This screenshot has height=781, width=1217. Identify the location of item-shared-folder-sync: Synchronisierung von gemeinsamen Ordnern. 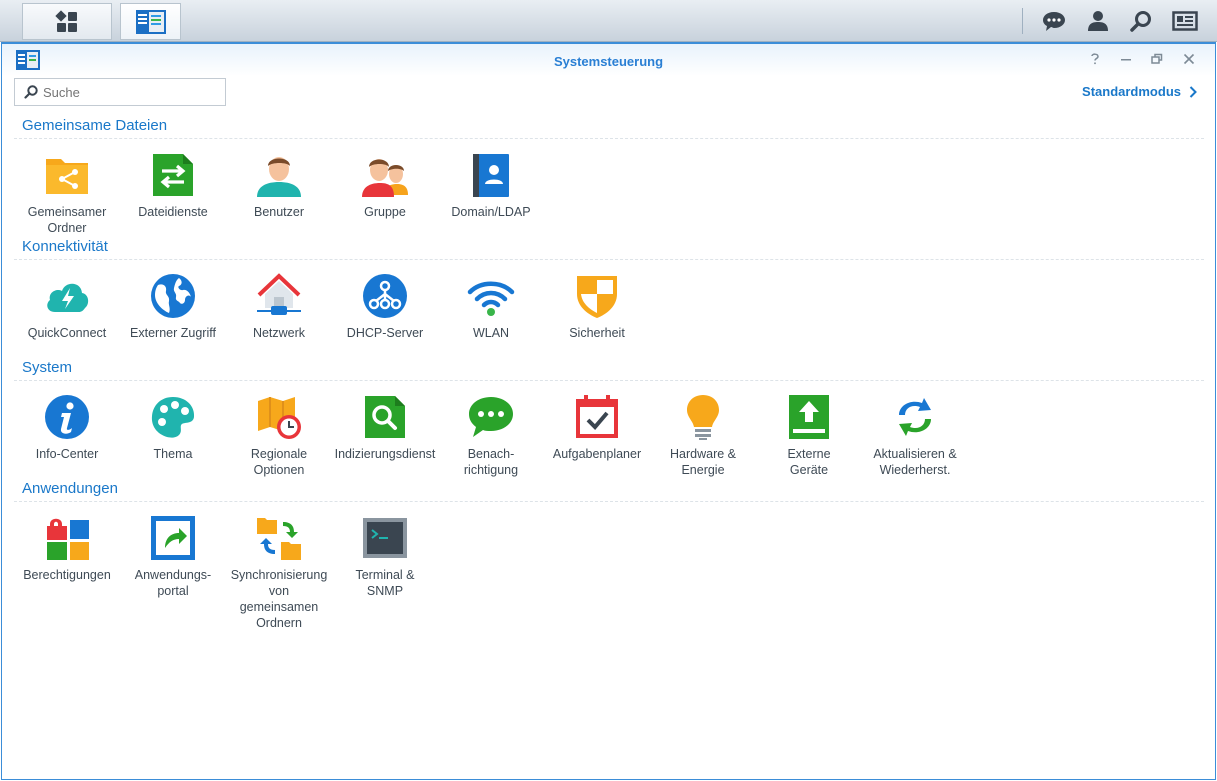
(279, 572).